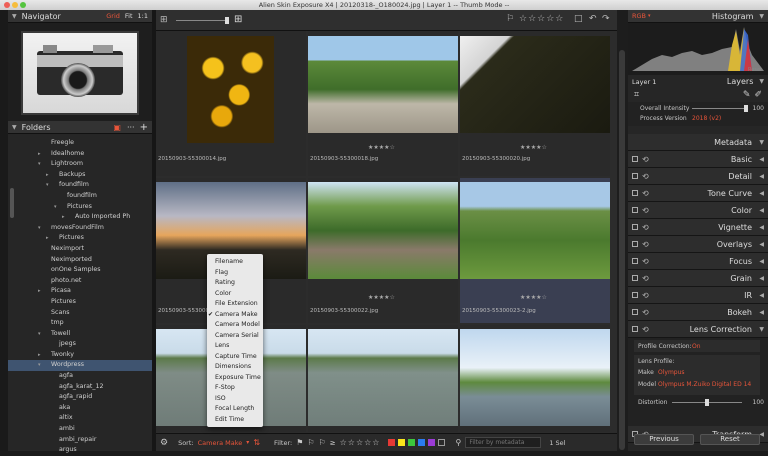 The width and height of the screenshot is (768, 456). I want to click on folder-item: ▾ Lightroom, so click(80, 164).